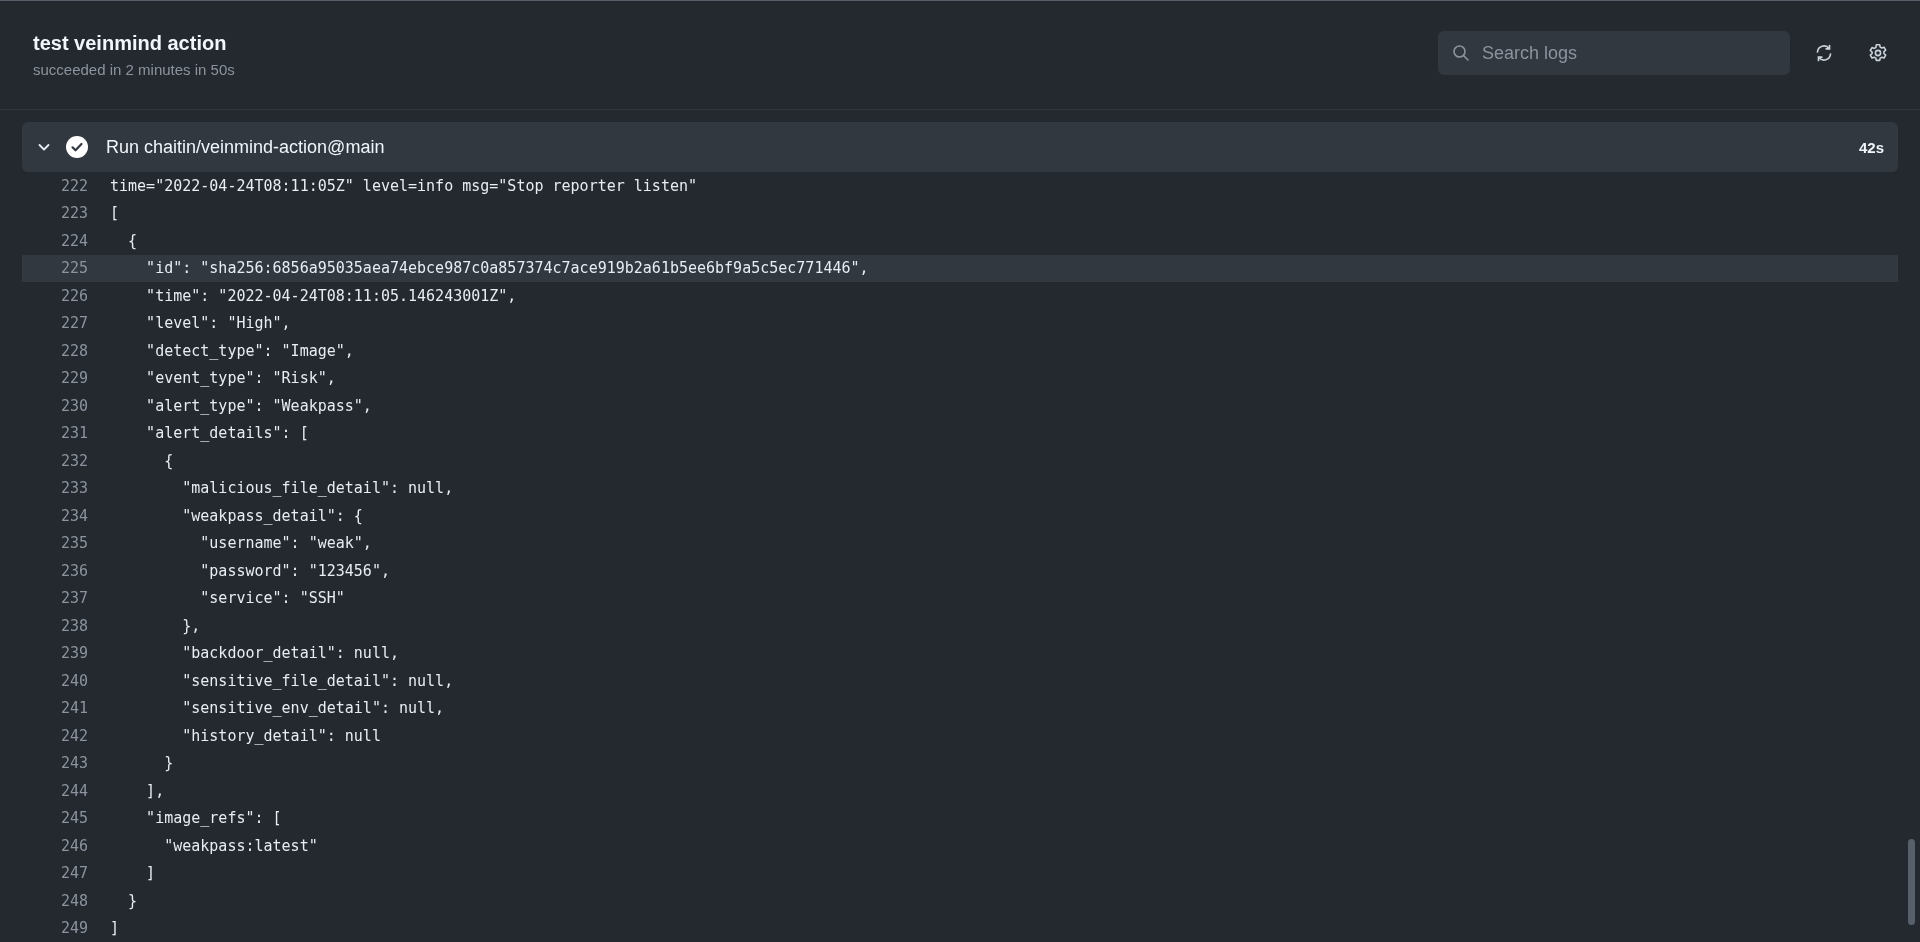 The width and height of the screenshot is (1920, 942). Describe the element at coordinates (55, 598) in the screenshot. I see `line-number: 237` at that location.